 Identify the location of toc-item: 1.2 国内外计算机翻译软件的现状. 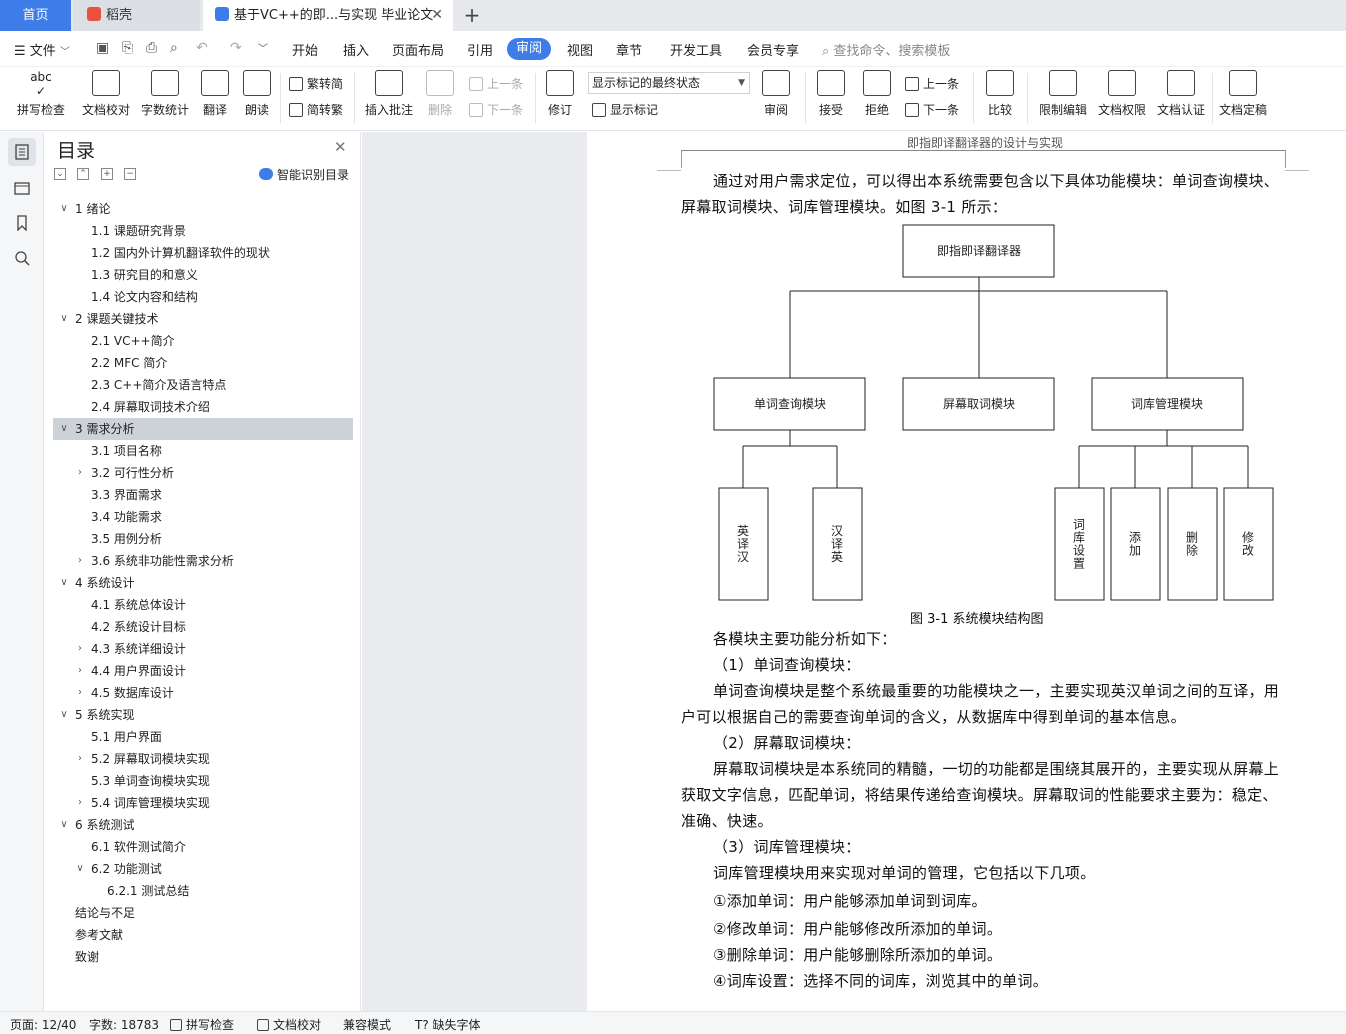
(203, 253).